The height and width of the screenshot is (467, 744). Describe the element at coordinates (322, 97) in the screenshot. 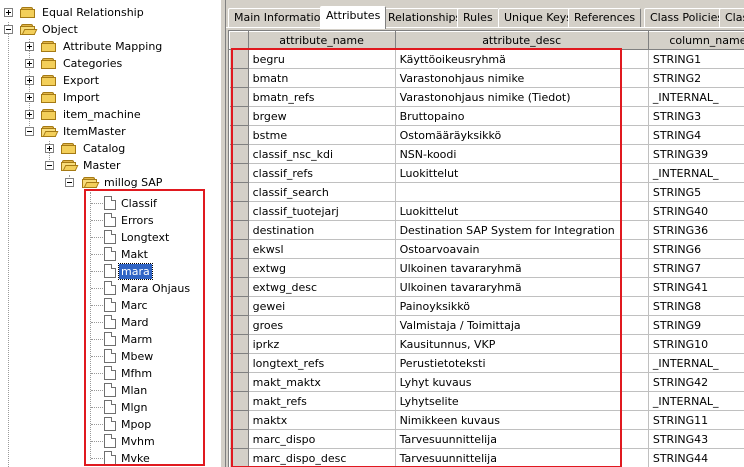

I see `cell-attribute-name: bmatn_refs` at that location.